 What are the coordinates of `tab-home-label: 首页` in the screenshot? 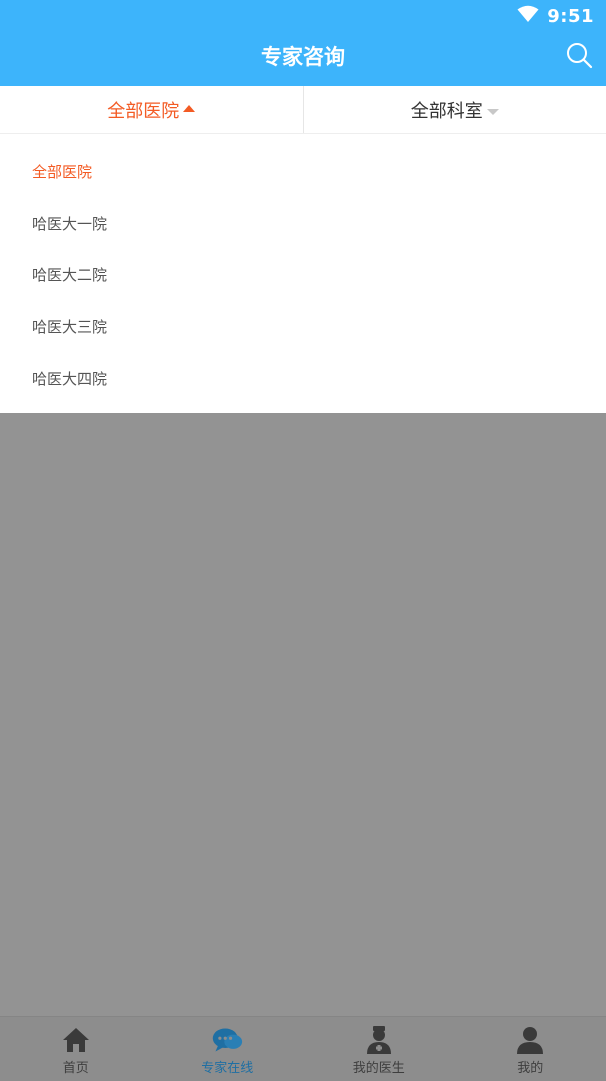 It's located at (76, 1066).